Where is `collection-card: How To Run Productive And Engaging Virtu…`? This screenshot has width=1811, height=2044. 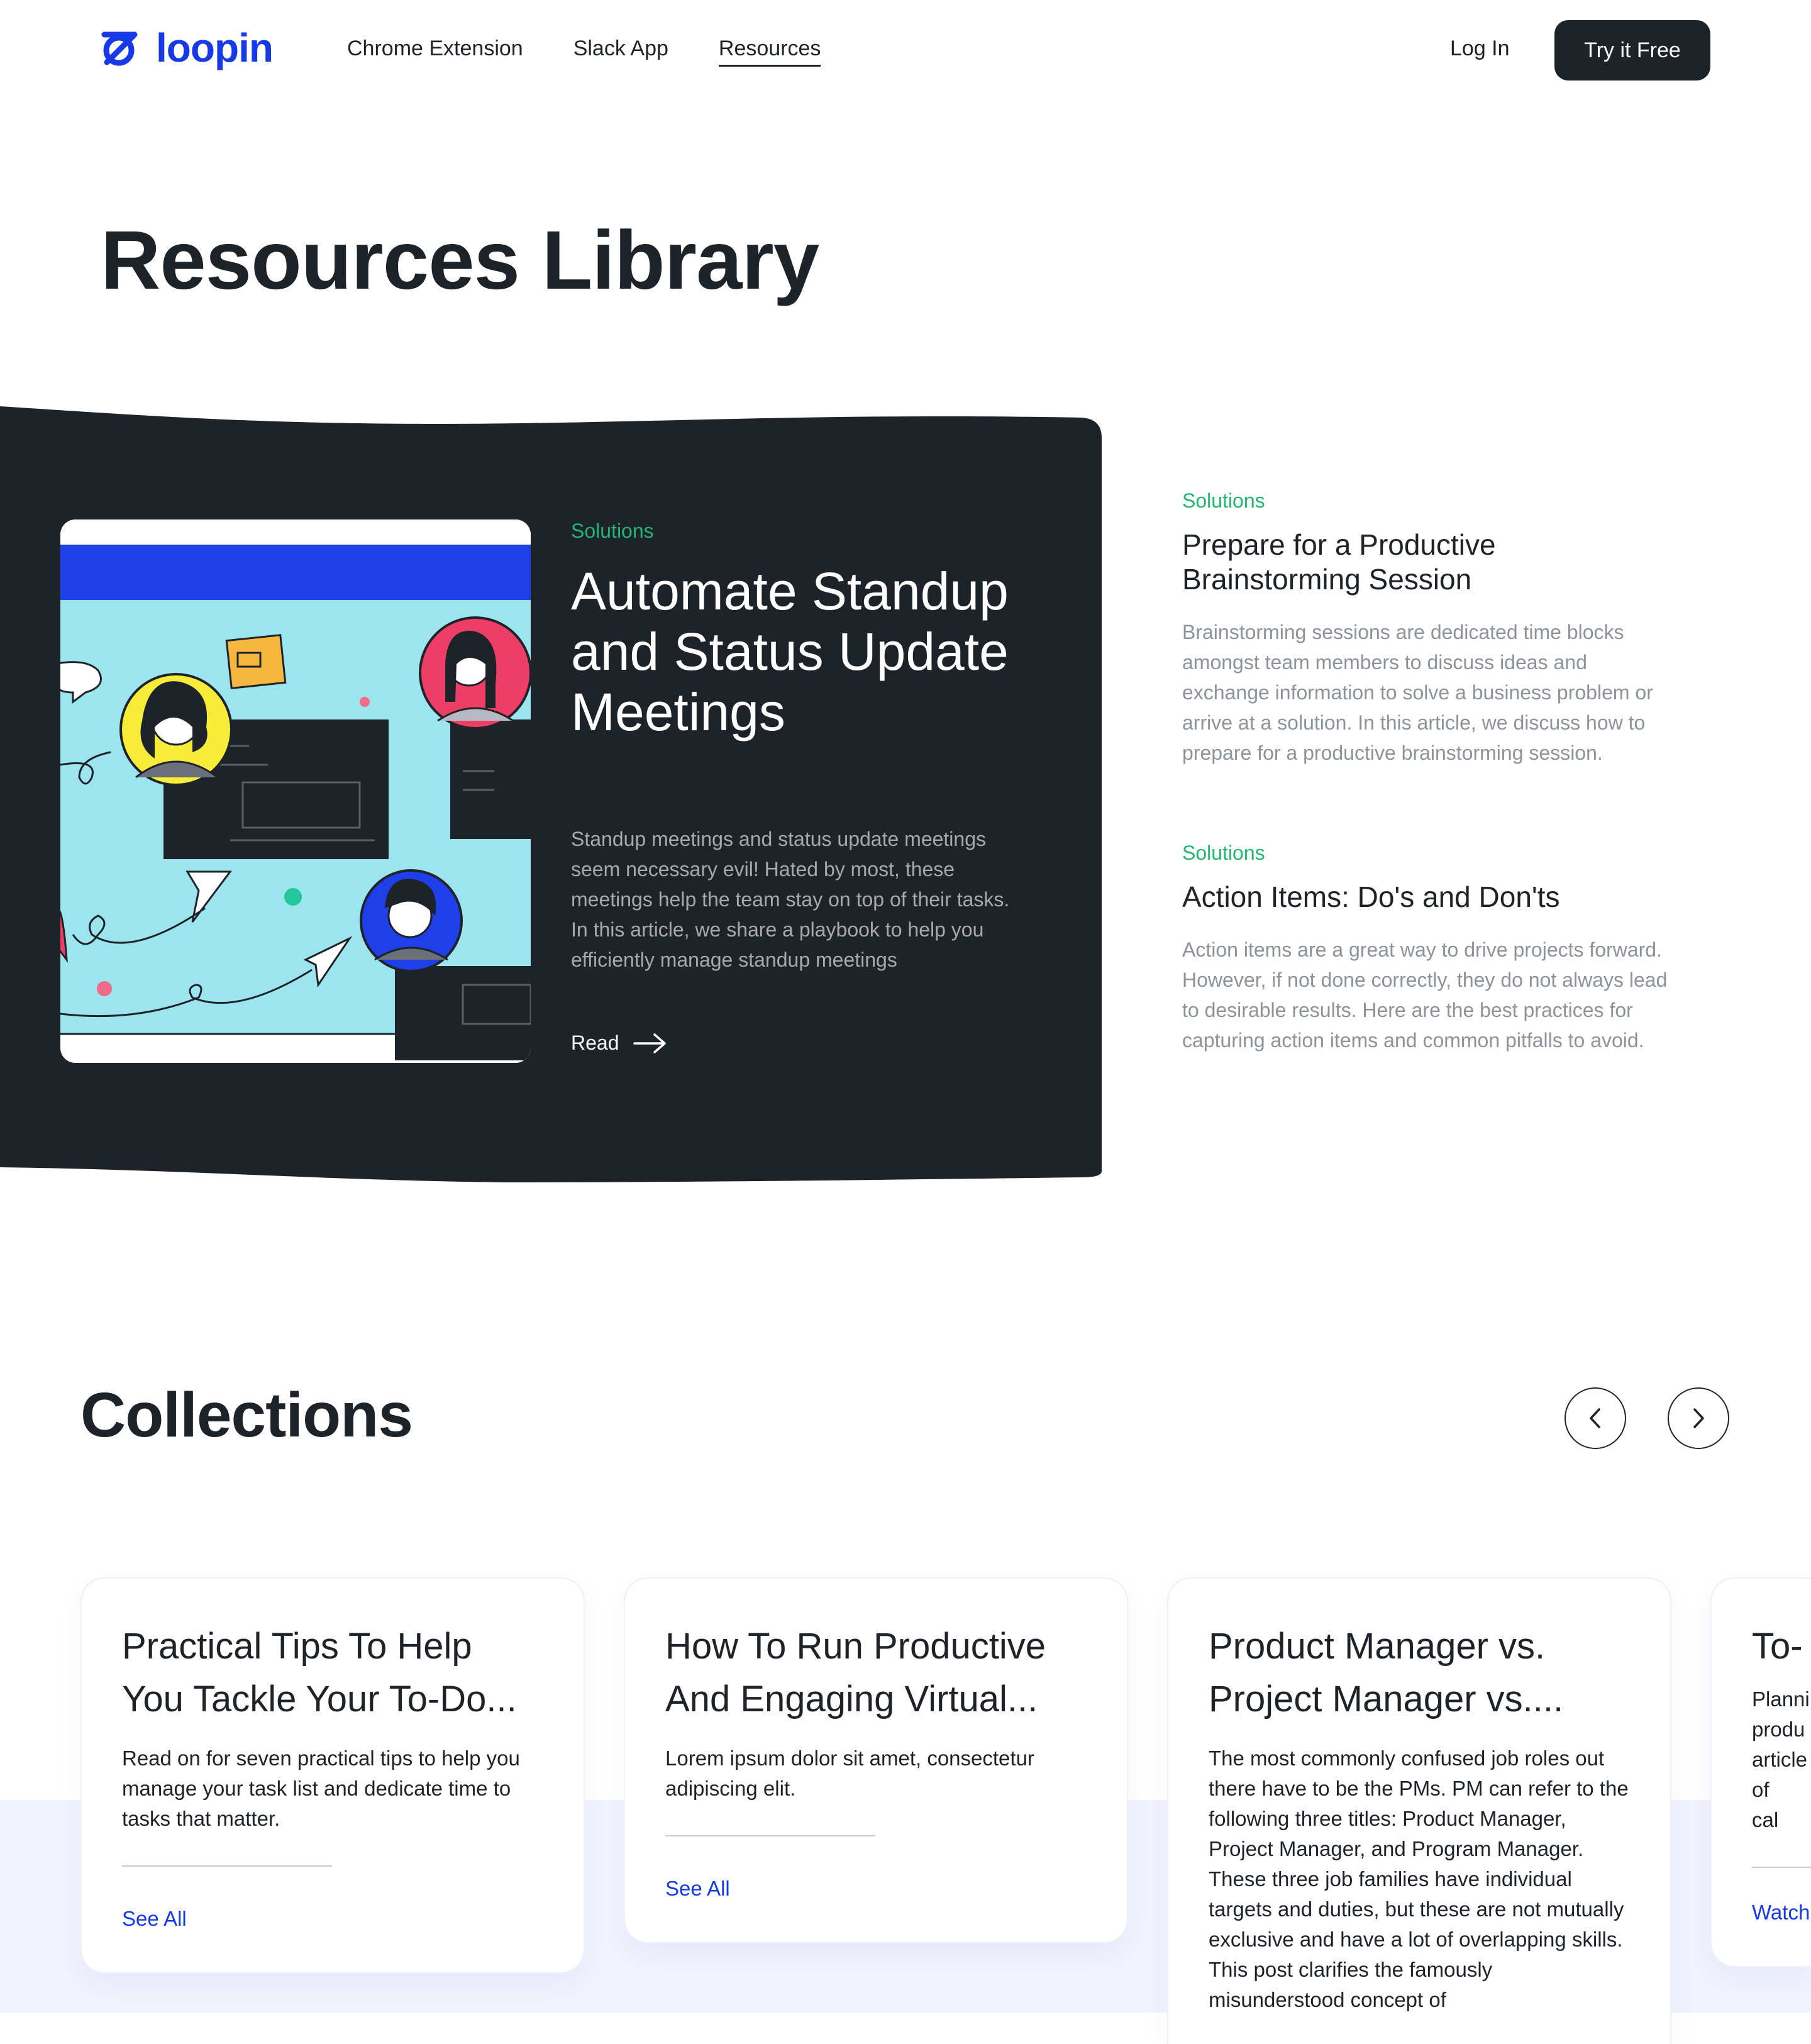 collection-card: How To Run Productive And Engaging Virtu… is located at coordinates (876, 1761).